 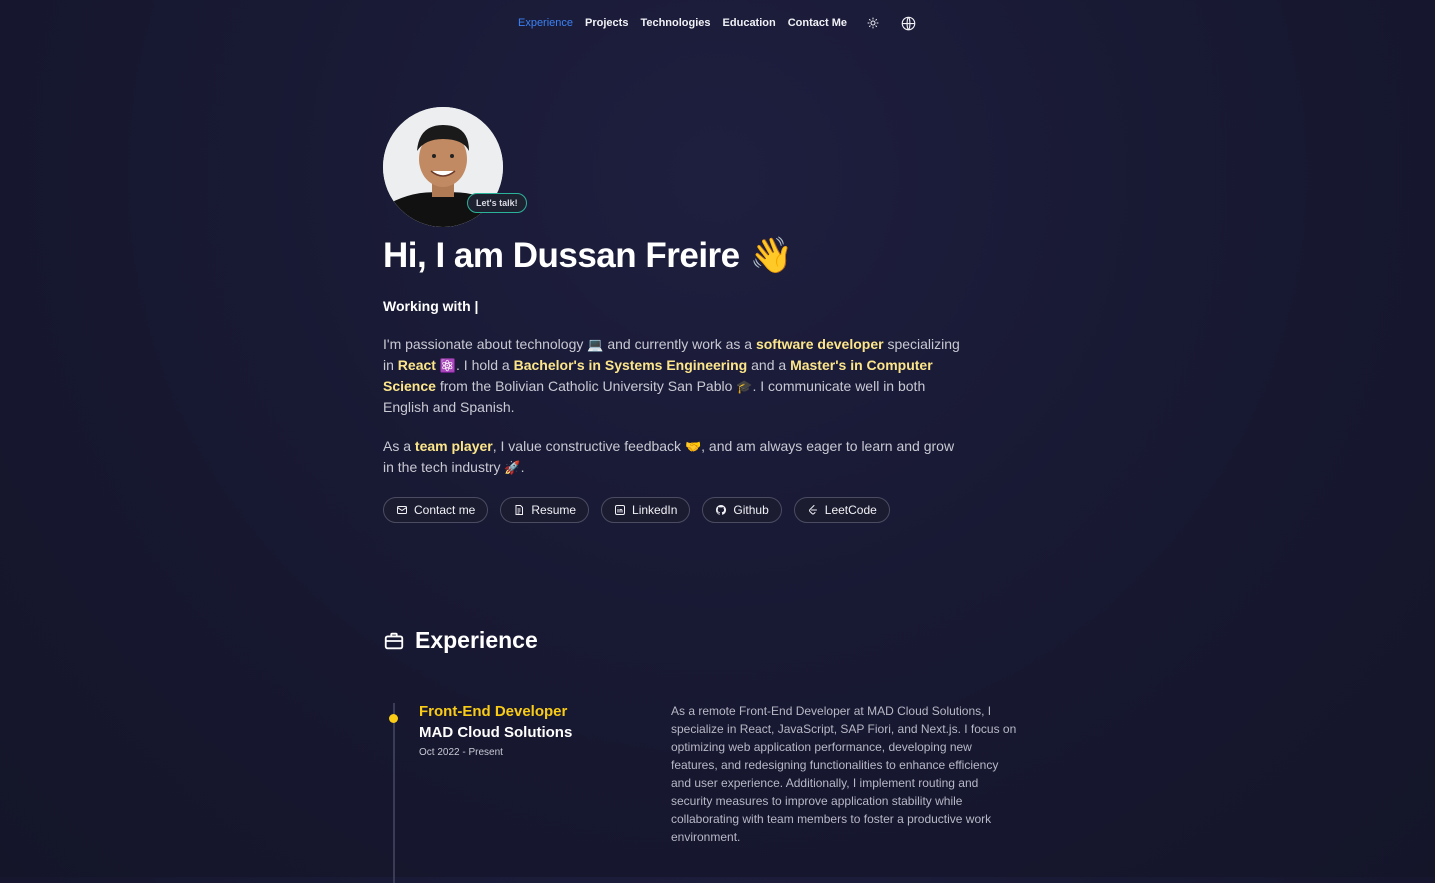 What do you see at coordinates (545, 23) in the screenshot?
I see `nav-experience: Experience` at bounding box center [545, 23].